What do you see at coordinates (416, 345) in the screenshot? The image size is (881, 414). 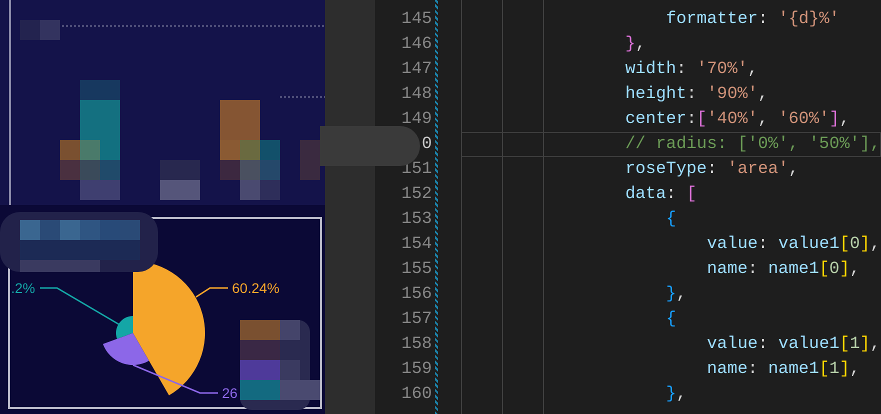 I see `line-number: 158` at bounding box center [416, 345].